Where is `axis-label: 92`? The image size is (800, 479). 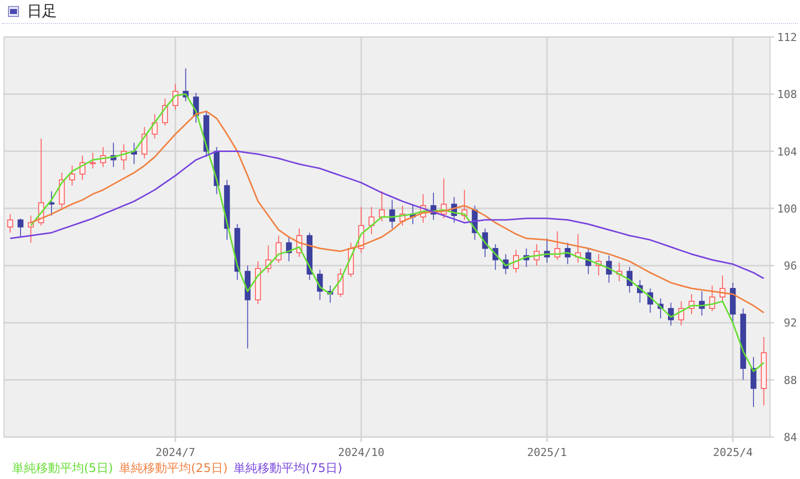
axis-label: 92 is located at coordinates (790, 323).